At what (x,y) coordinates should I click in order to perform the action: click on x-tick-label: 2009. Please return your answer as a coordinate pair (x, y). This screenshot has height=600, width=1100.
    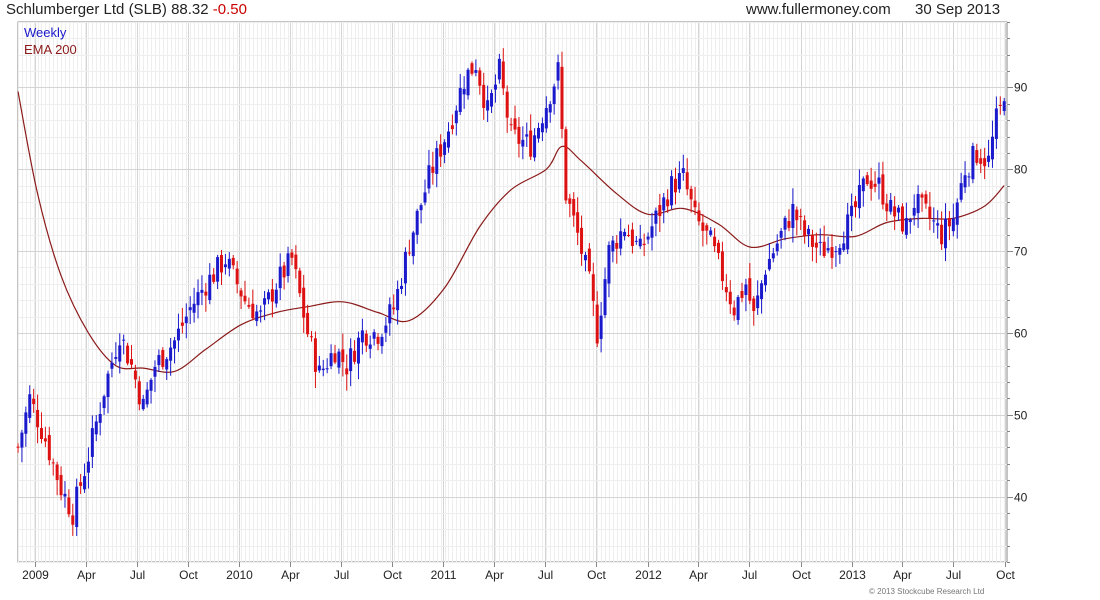
    Looking at the image, I should click on (35, 575).